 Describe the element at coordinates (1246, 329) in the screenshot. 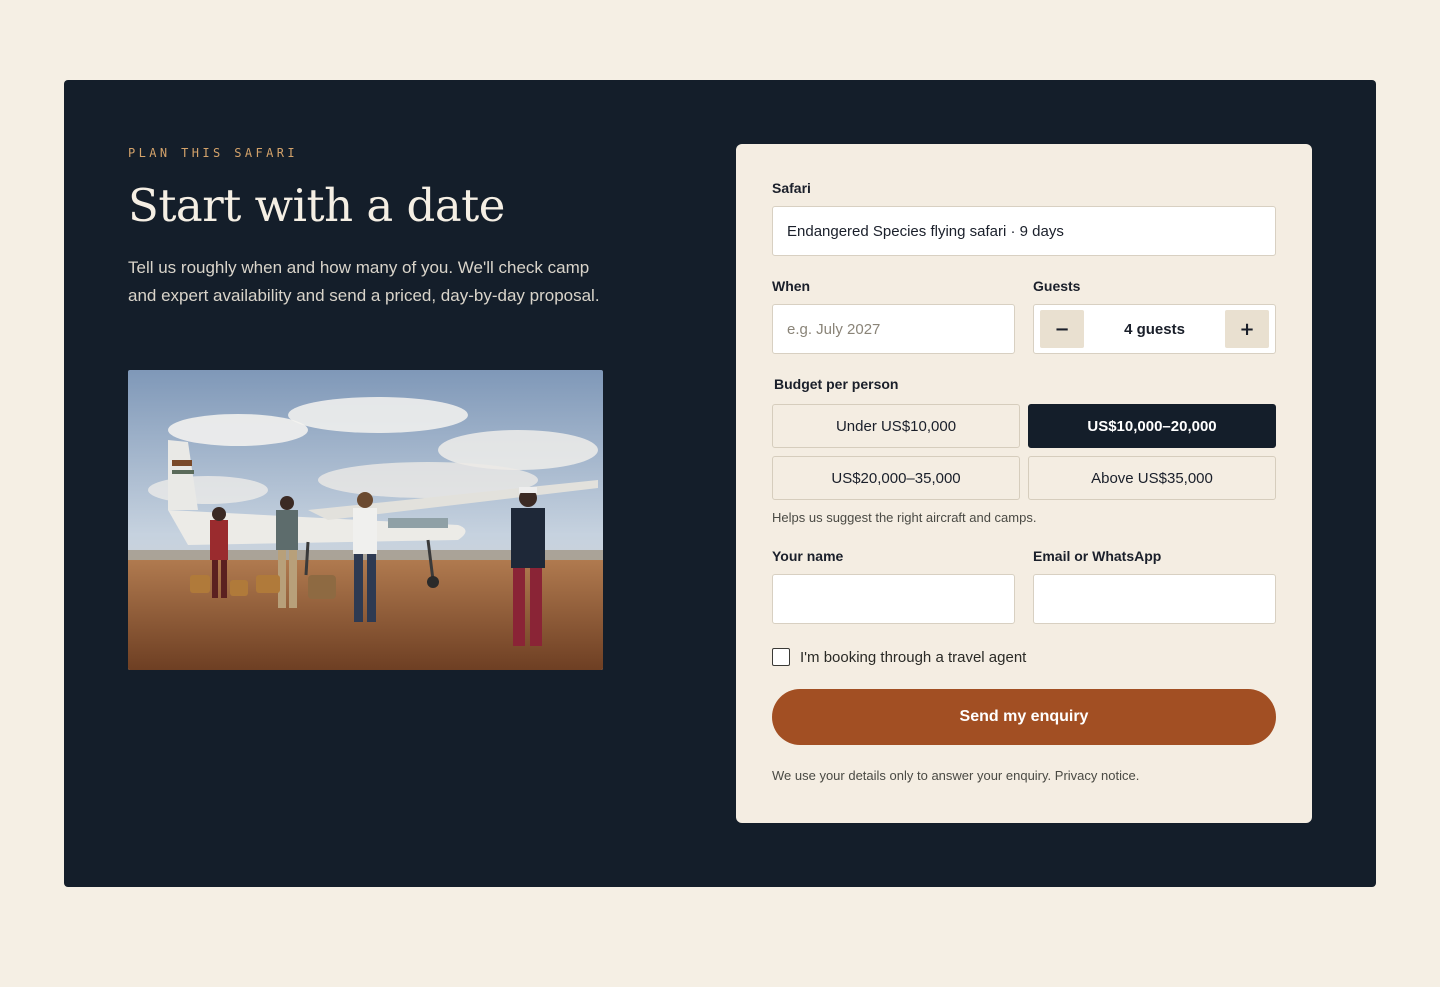

I see `guests-increment-button: +` at that location.